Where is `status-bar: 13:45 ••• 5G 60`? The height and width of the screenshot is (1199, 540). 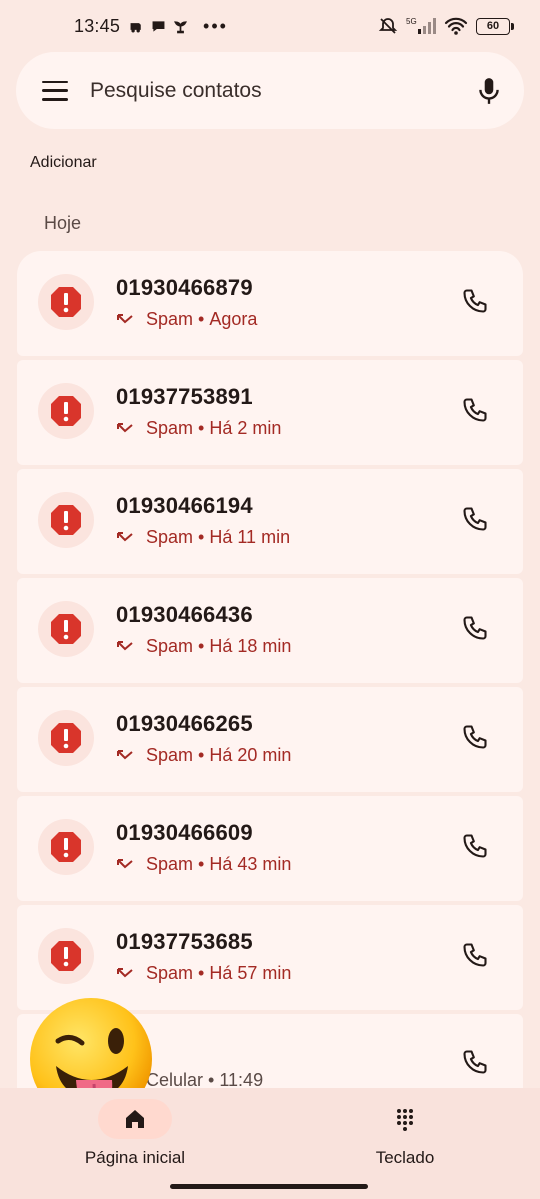
status-bar: 13:45 ••• 5G 60 is located at coordinates (270, 26).